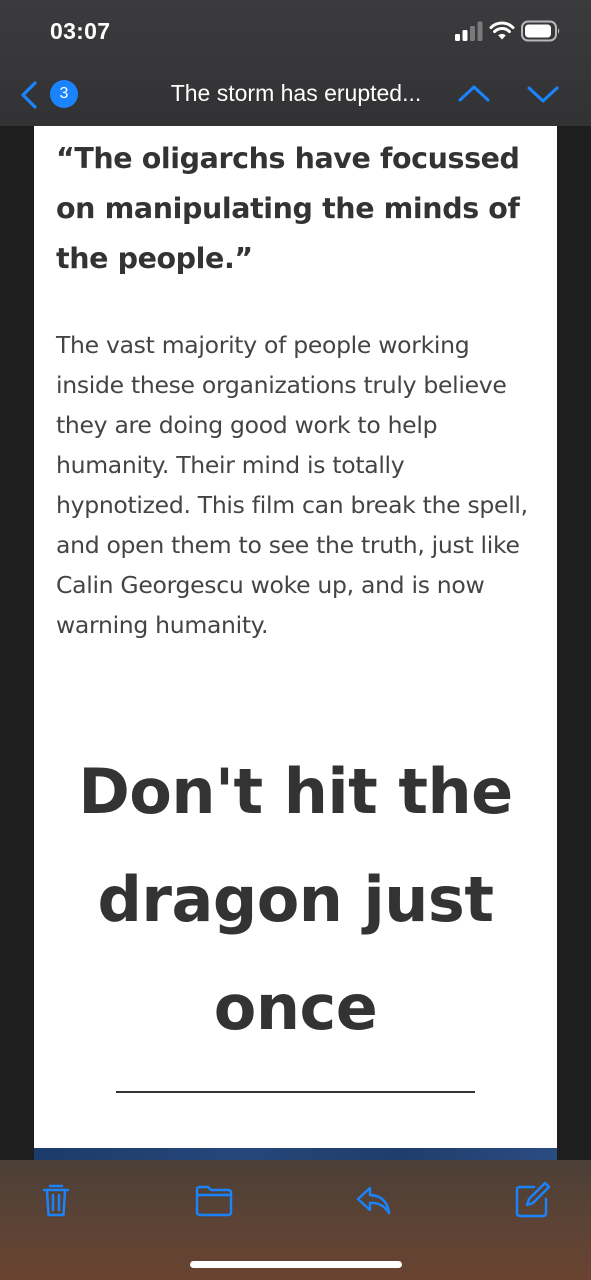 Image resolution: width=591 pixels, height=1280 pixels. I want to click on unread-badge: 3, so click(64, 94).